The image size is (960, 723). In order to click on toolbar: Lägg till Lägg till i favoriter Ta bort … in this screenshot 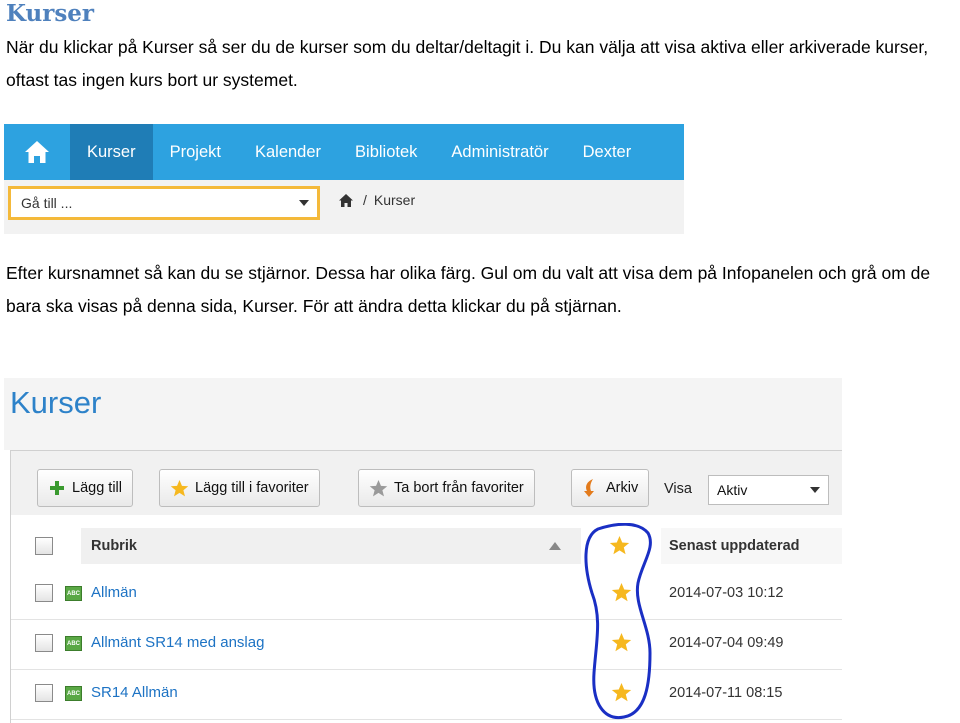, I will do `click(426, 483)`.